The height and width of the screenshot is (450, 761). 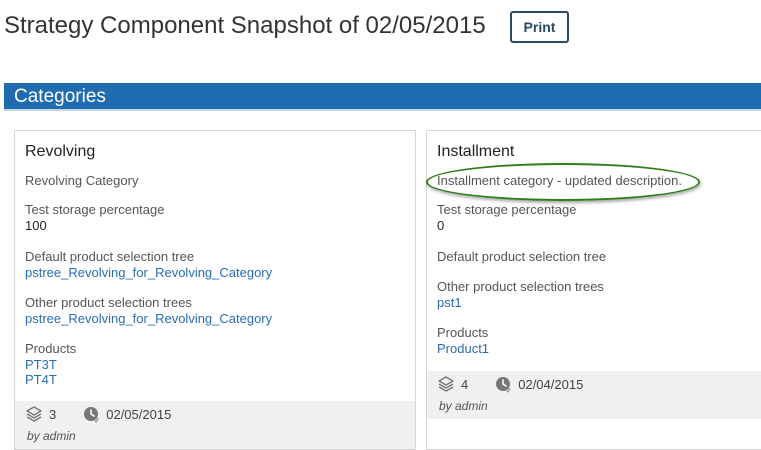 I want to click on card-footer: 3 02/05/2015 by admin, so click(x=215, y=425).